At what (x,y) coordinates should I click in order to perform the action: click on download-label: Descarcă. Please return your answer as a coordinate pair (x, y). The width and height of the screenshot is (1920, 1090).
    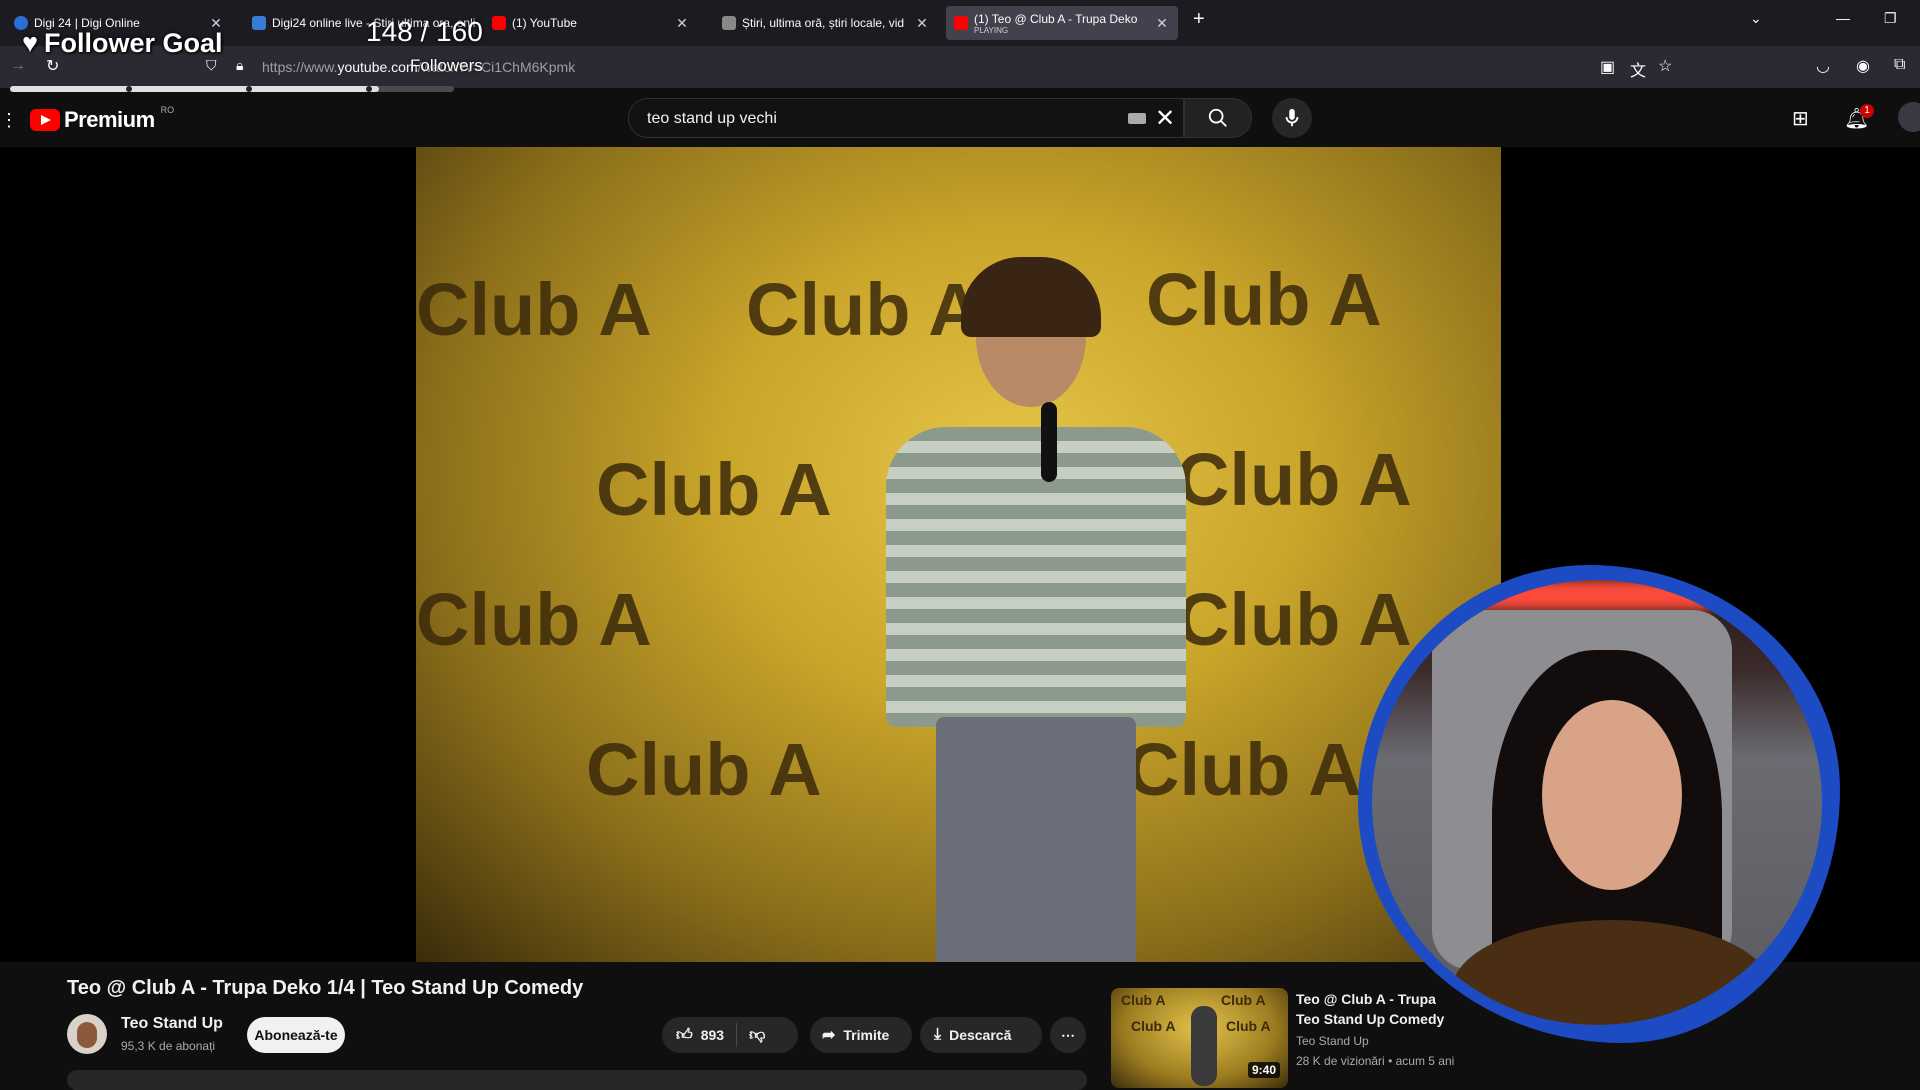
    Looking at the image, I should click on (980, 1035).